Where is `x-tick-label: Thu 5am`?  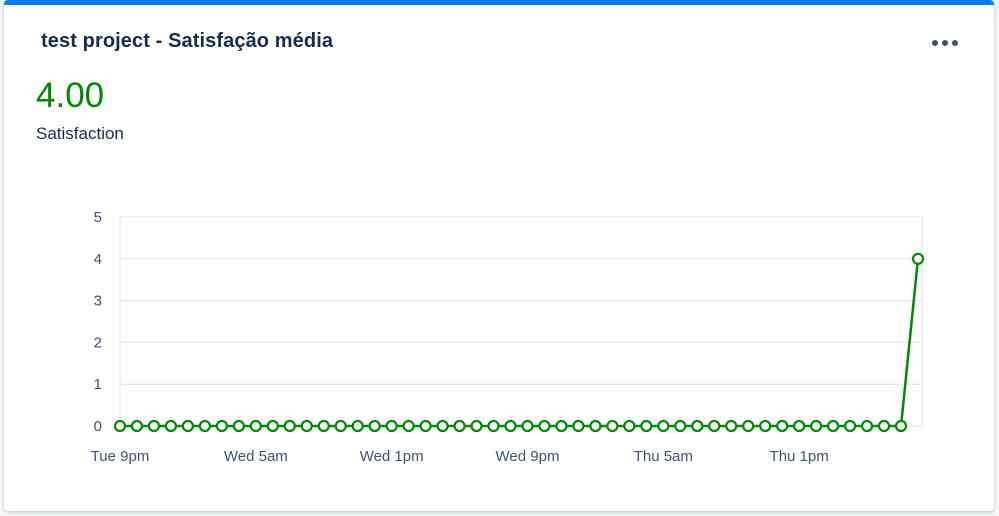
x-tick-label: Thu 5am is located at coordinates (663, 456).